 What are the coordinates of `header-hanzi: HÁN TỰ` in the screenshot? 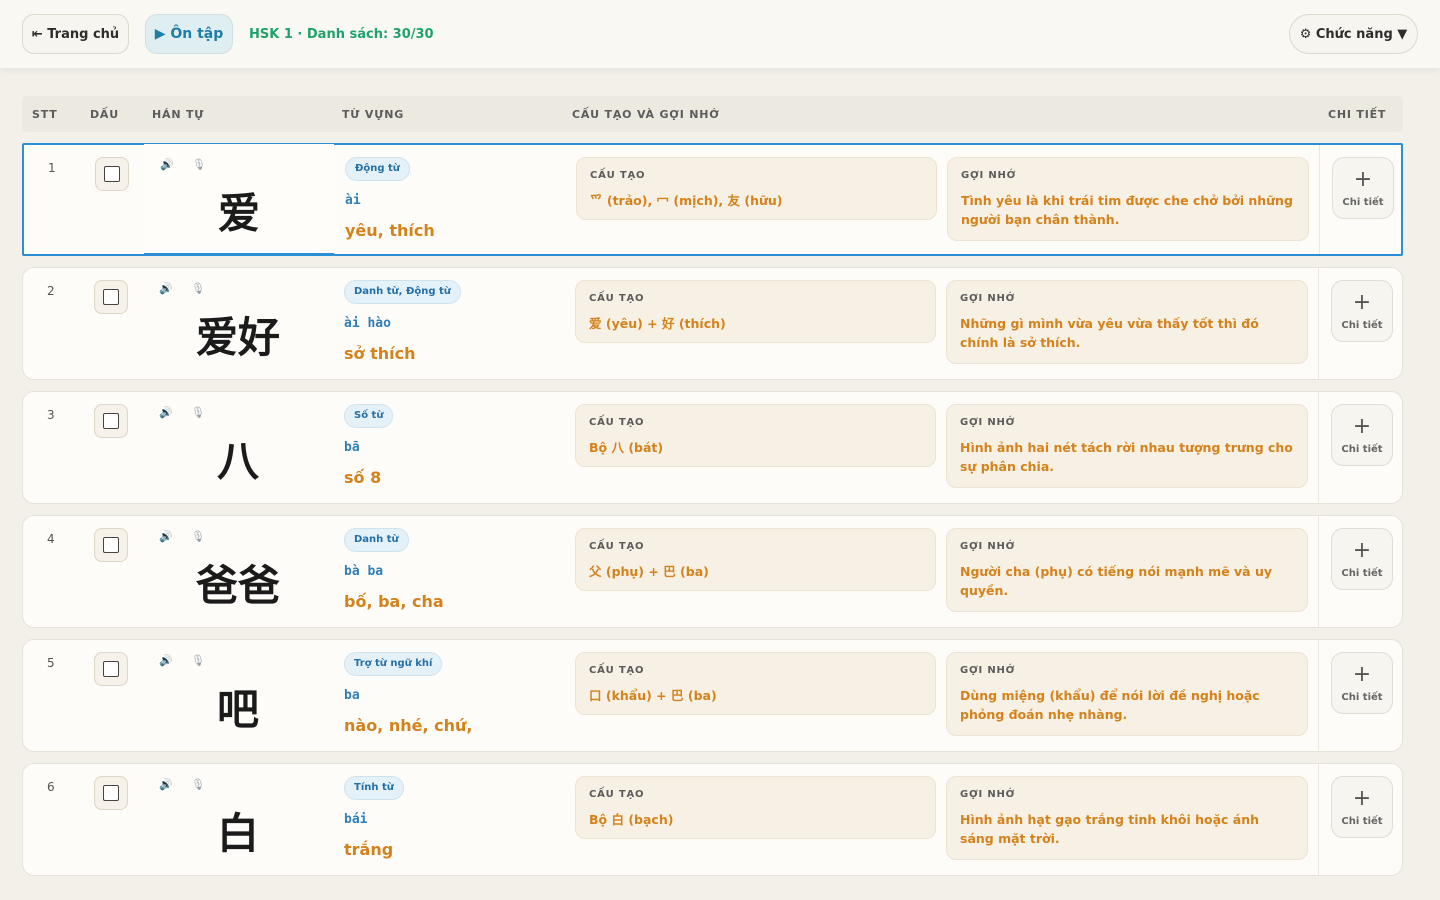 It's located at (178, 114).